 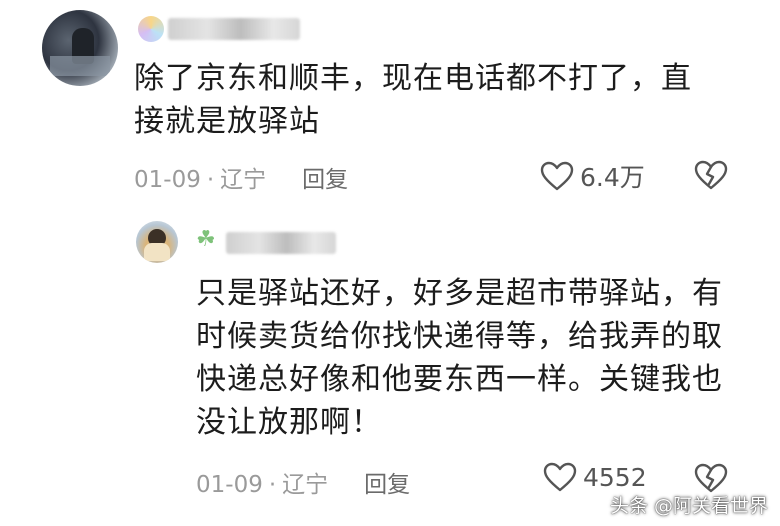 I want to click on avatar-figure, so click(x=157, y=252).